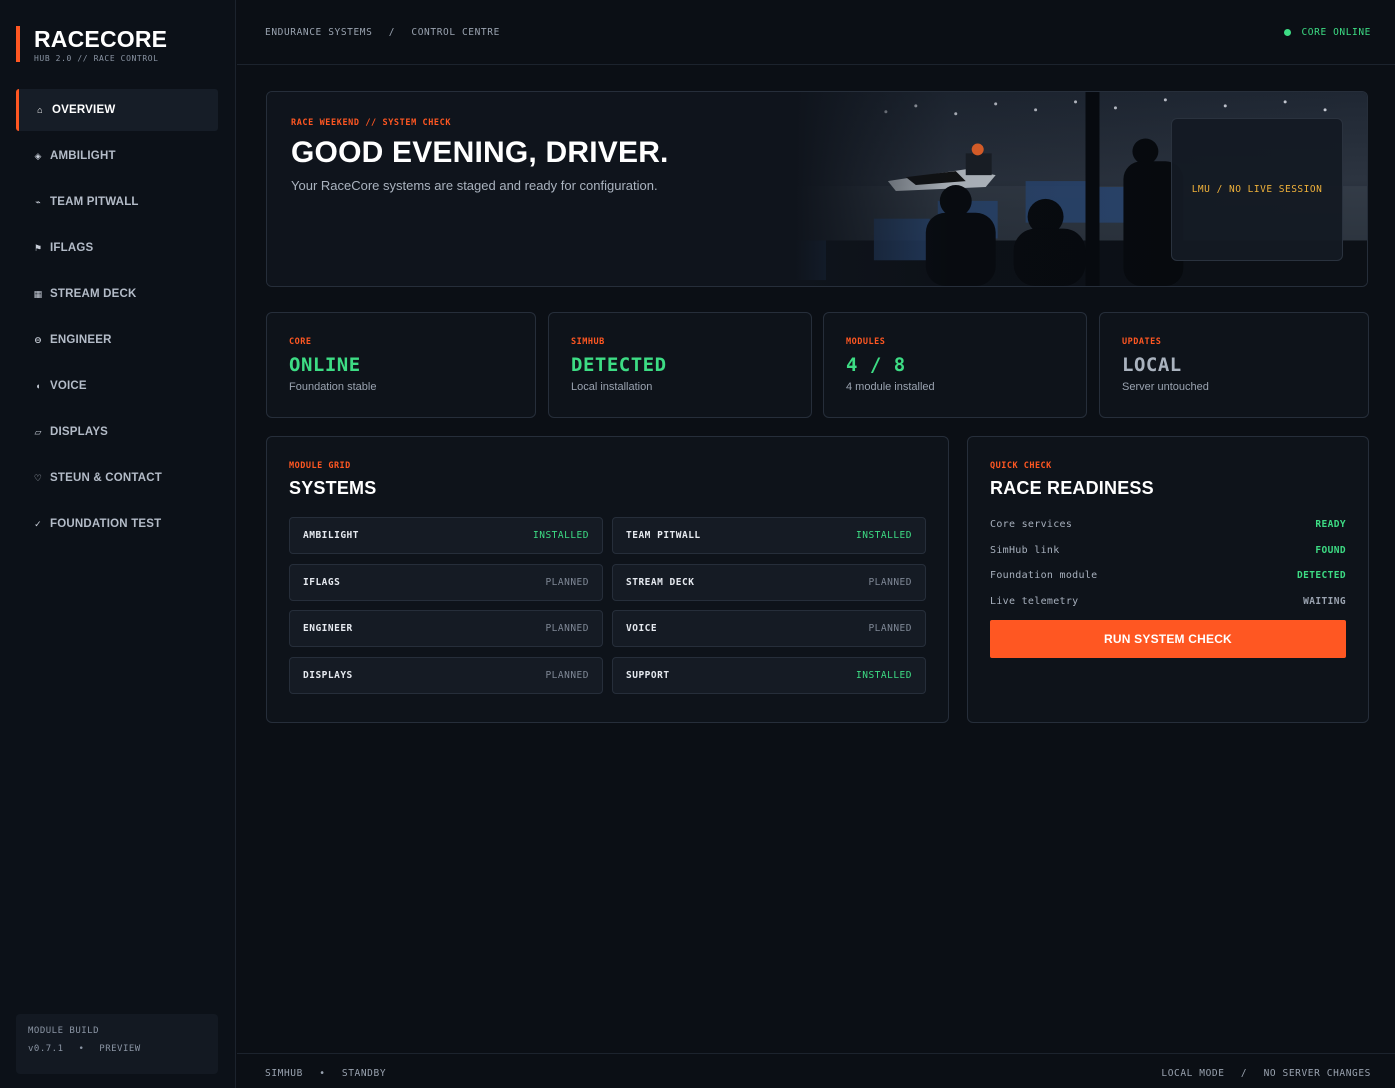 The width and height of the screenshot is (1395, 1088). Describe the element at coordinates (79, 432) in the screenshot. I see `sidebar-item-label: DISPLAYS` at that location.